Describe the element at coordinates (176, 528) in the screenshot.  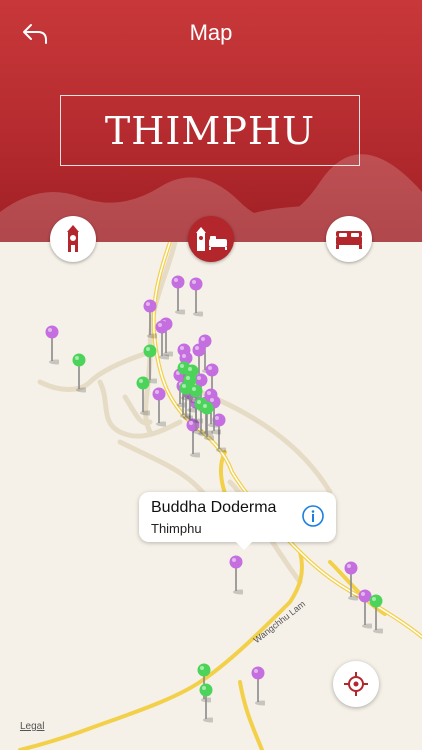
I see `callout-place-city: Thimphu` at that location.